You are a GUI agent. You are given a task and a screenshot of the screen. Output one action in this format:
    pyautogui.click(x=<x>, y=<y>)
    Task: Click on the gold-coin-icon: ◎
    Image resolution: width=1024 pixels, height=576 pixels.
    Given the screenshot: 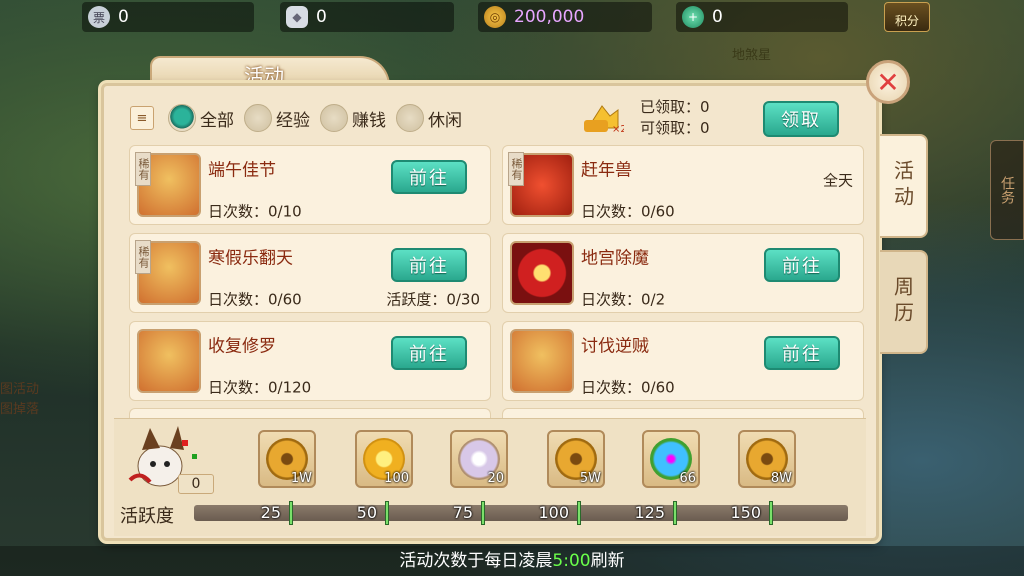 What is the action you would take?
    pyautogui.click(x=495, y=17)
    